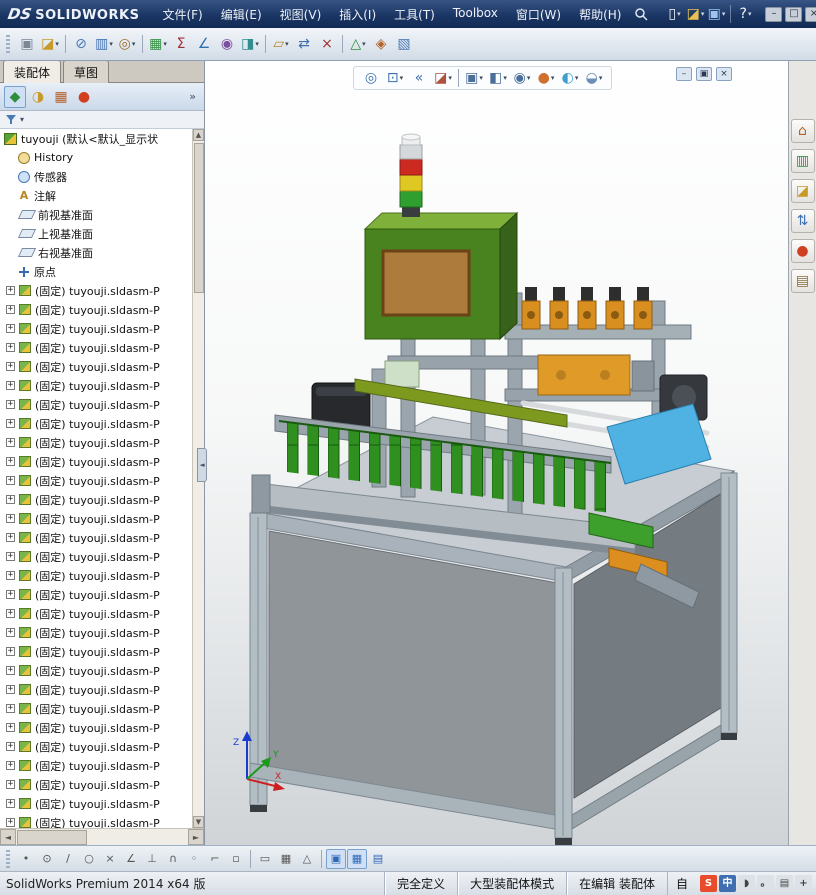  Describe the element at coordinates (47, 859) in the screenshot. I see `center-snap-icon: ⊙` at that location.